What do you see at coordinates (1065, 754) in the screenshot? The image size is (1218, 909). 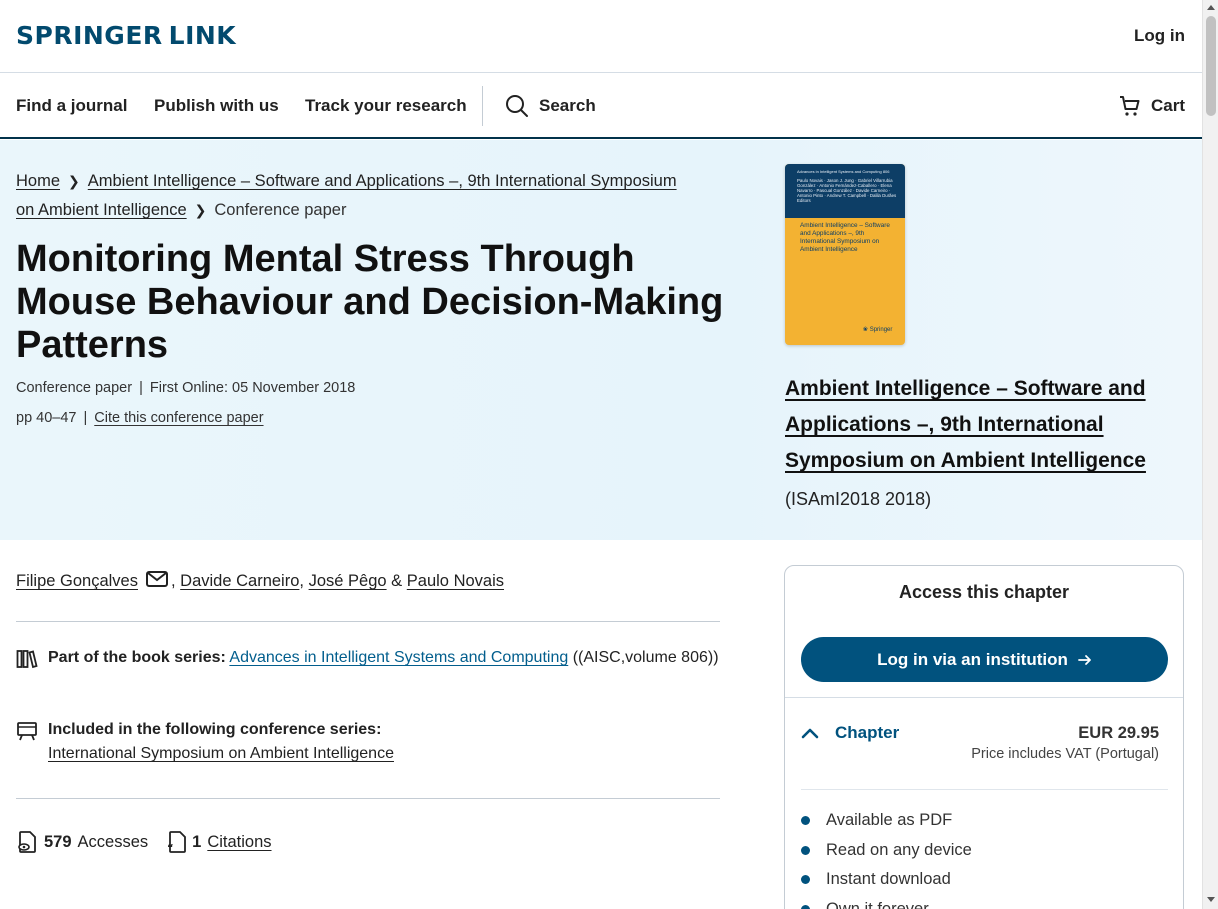 I see `vat-note: Price includes VAT (Portugal)` at bounding box center [1065, 754].